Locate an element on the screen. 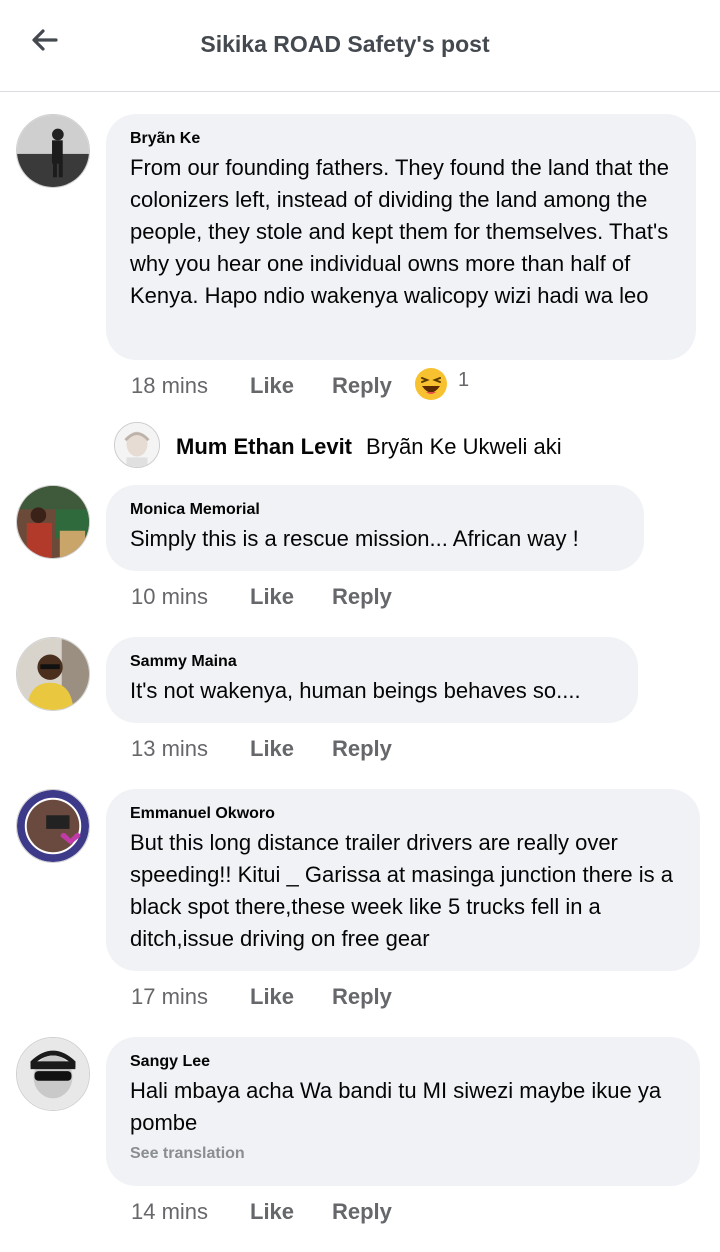  comment-author: Monica Memorial is located at coordinates (375, 510).